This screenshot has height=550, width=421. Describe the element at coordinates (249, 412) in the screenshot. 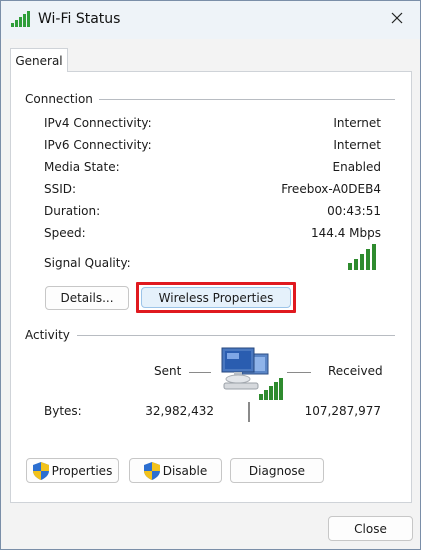

I see `bytes-divider` at that location.